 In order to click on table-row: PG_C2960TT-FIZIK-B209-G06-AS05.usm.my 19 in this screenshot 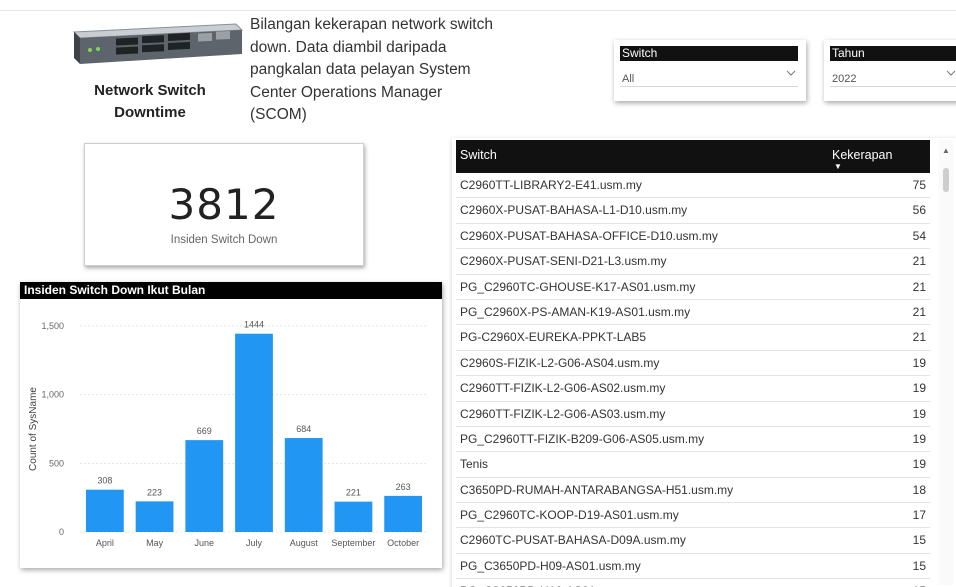, I will do `click(693, 440)`.